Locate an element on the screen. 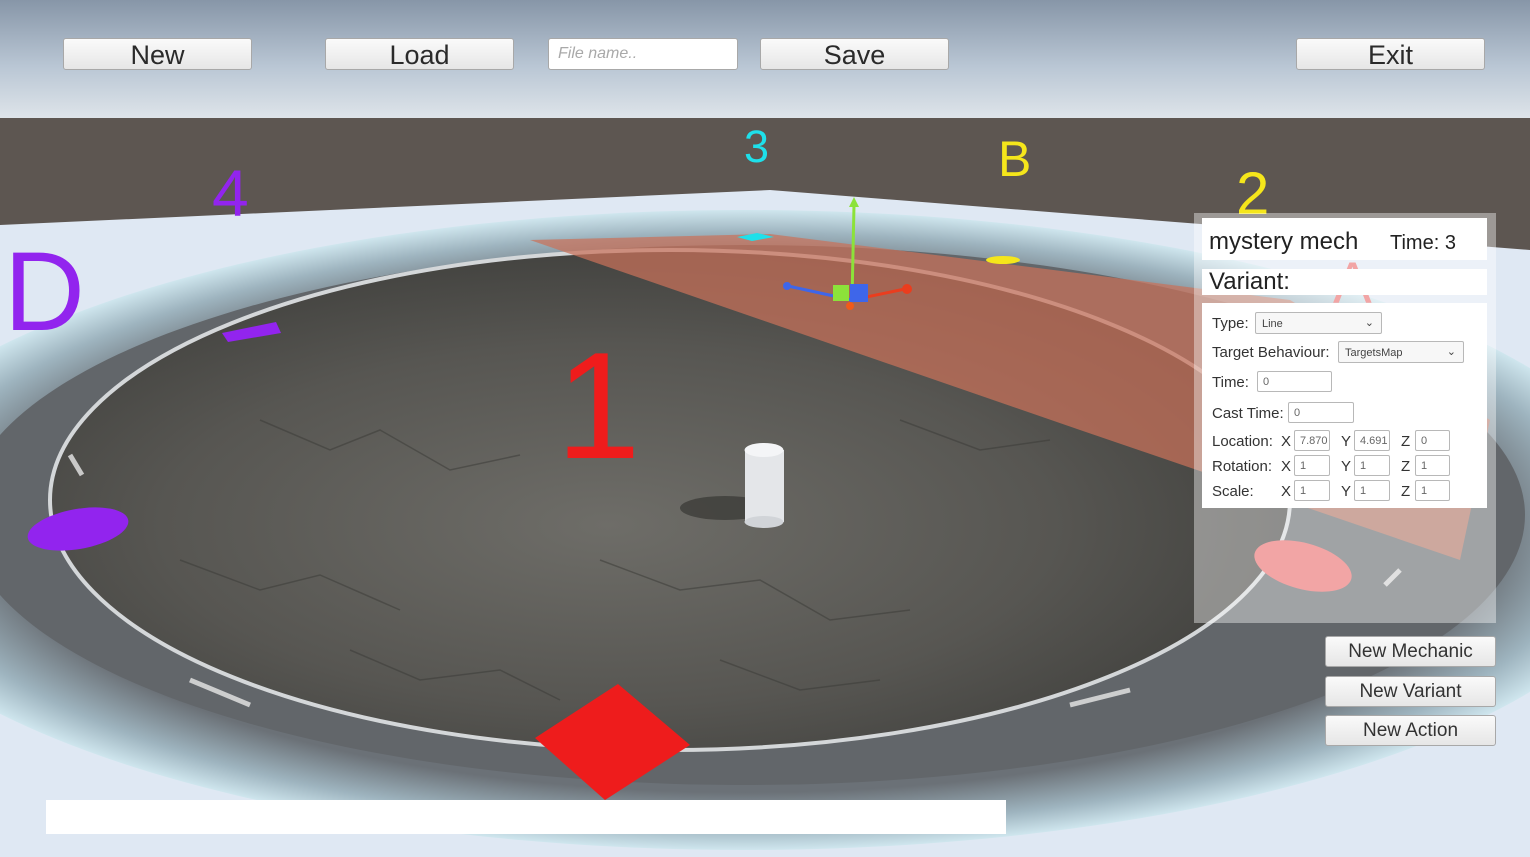  new-button: New is located at coordinates (157, 54).